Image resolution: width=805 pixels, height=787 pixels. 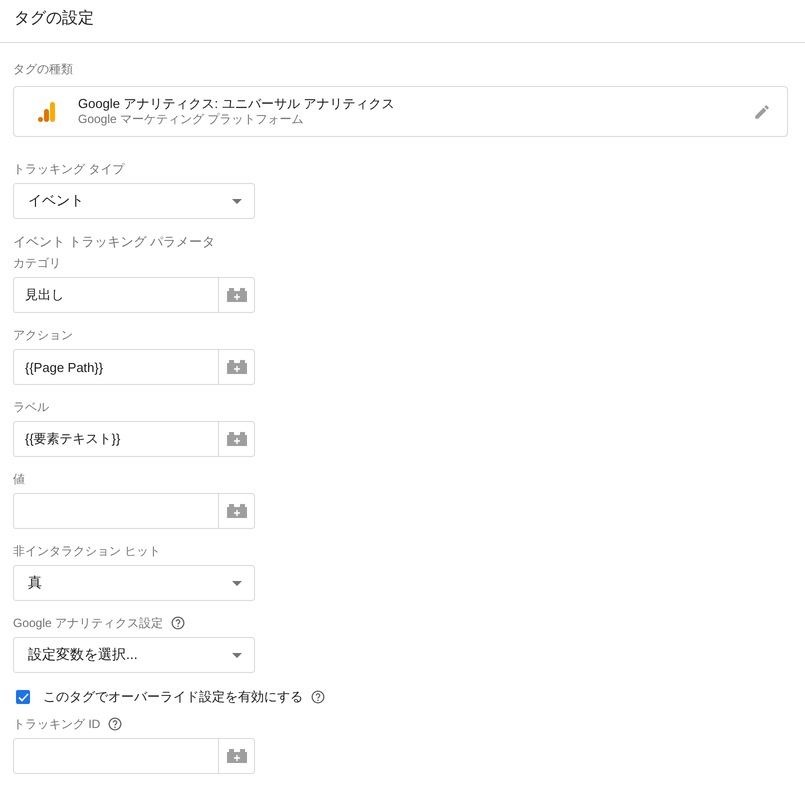 What do you see at coordinates (115, 295) in the screenshot?
I see `text-input-field: 見出し` at bounding box center [115, 295].